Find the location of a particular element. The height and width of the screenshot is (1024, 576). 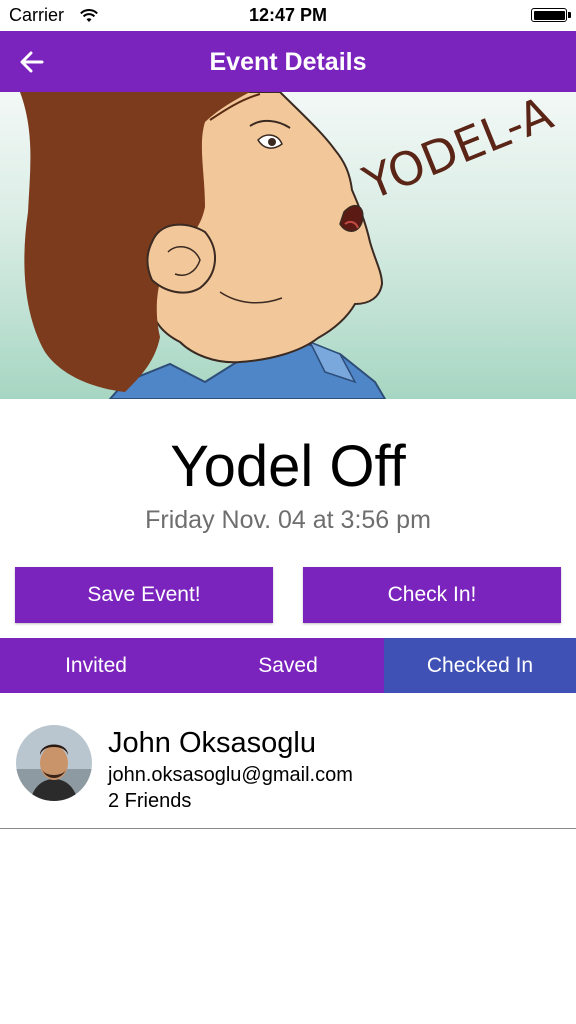

status-time: 12:47 PM is located at coordinates (288, 15).